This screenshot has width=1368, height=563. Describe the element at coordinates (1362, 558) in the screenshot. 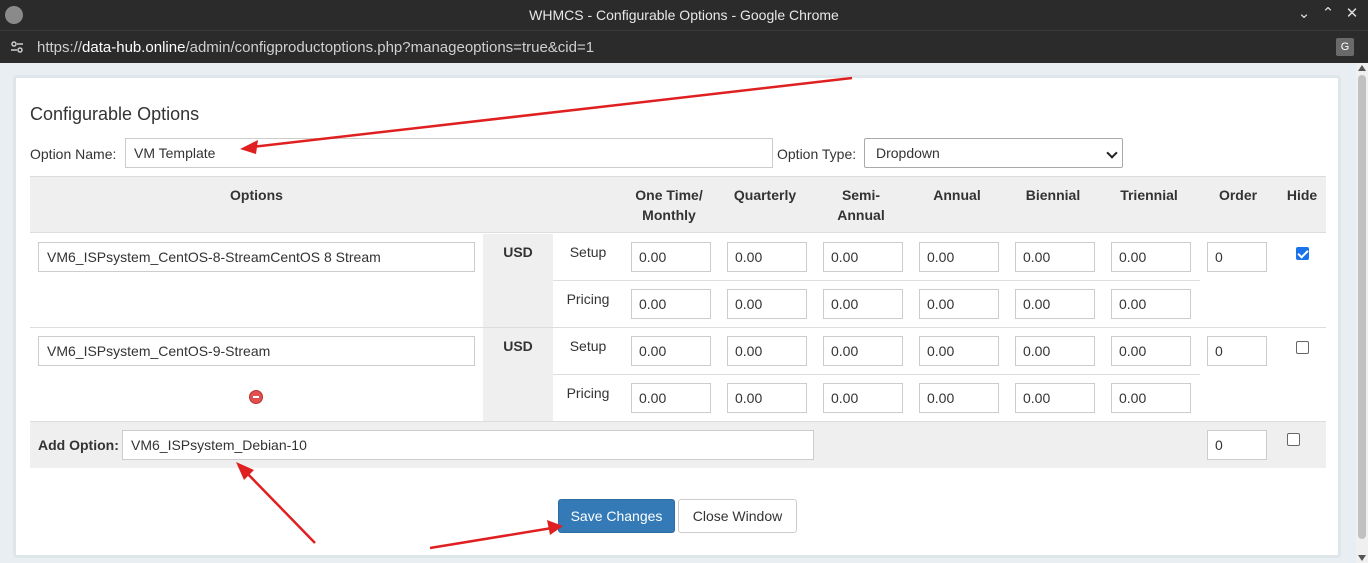

I see `scroll-down-icon` at that location.